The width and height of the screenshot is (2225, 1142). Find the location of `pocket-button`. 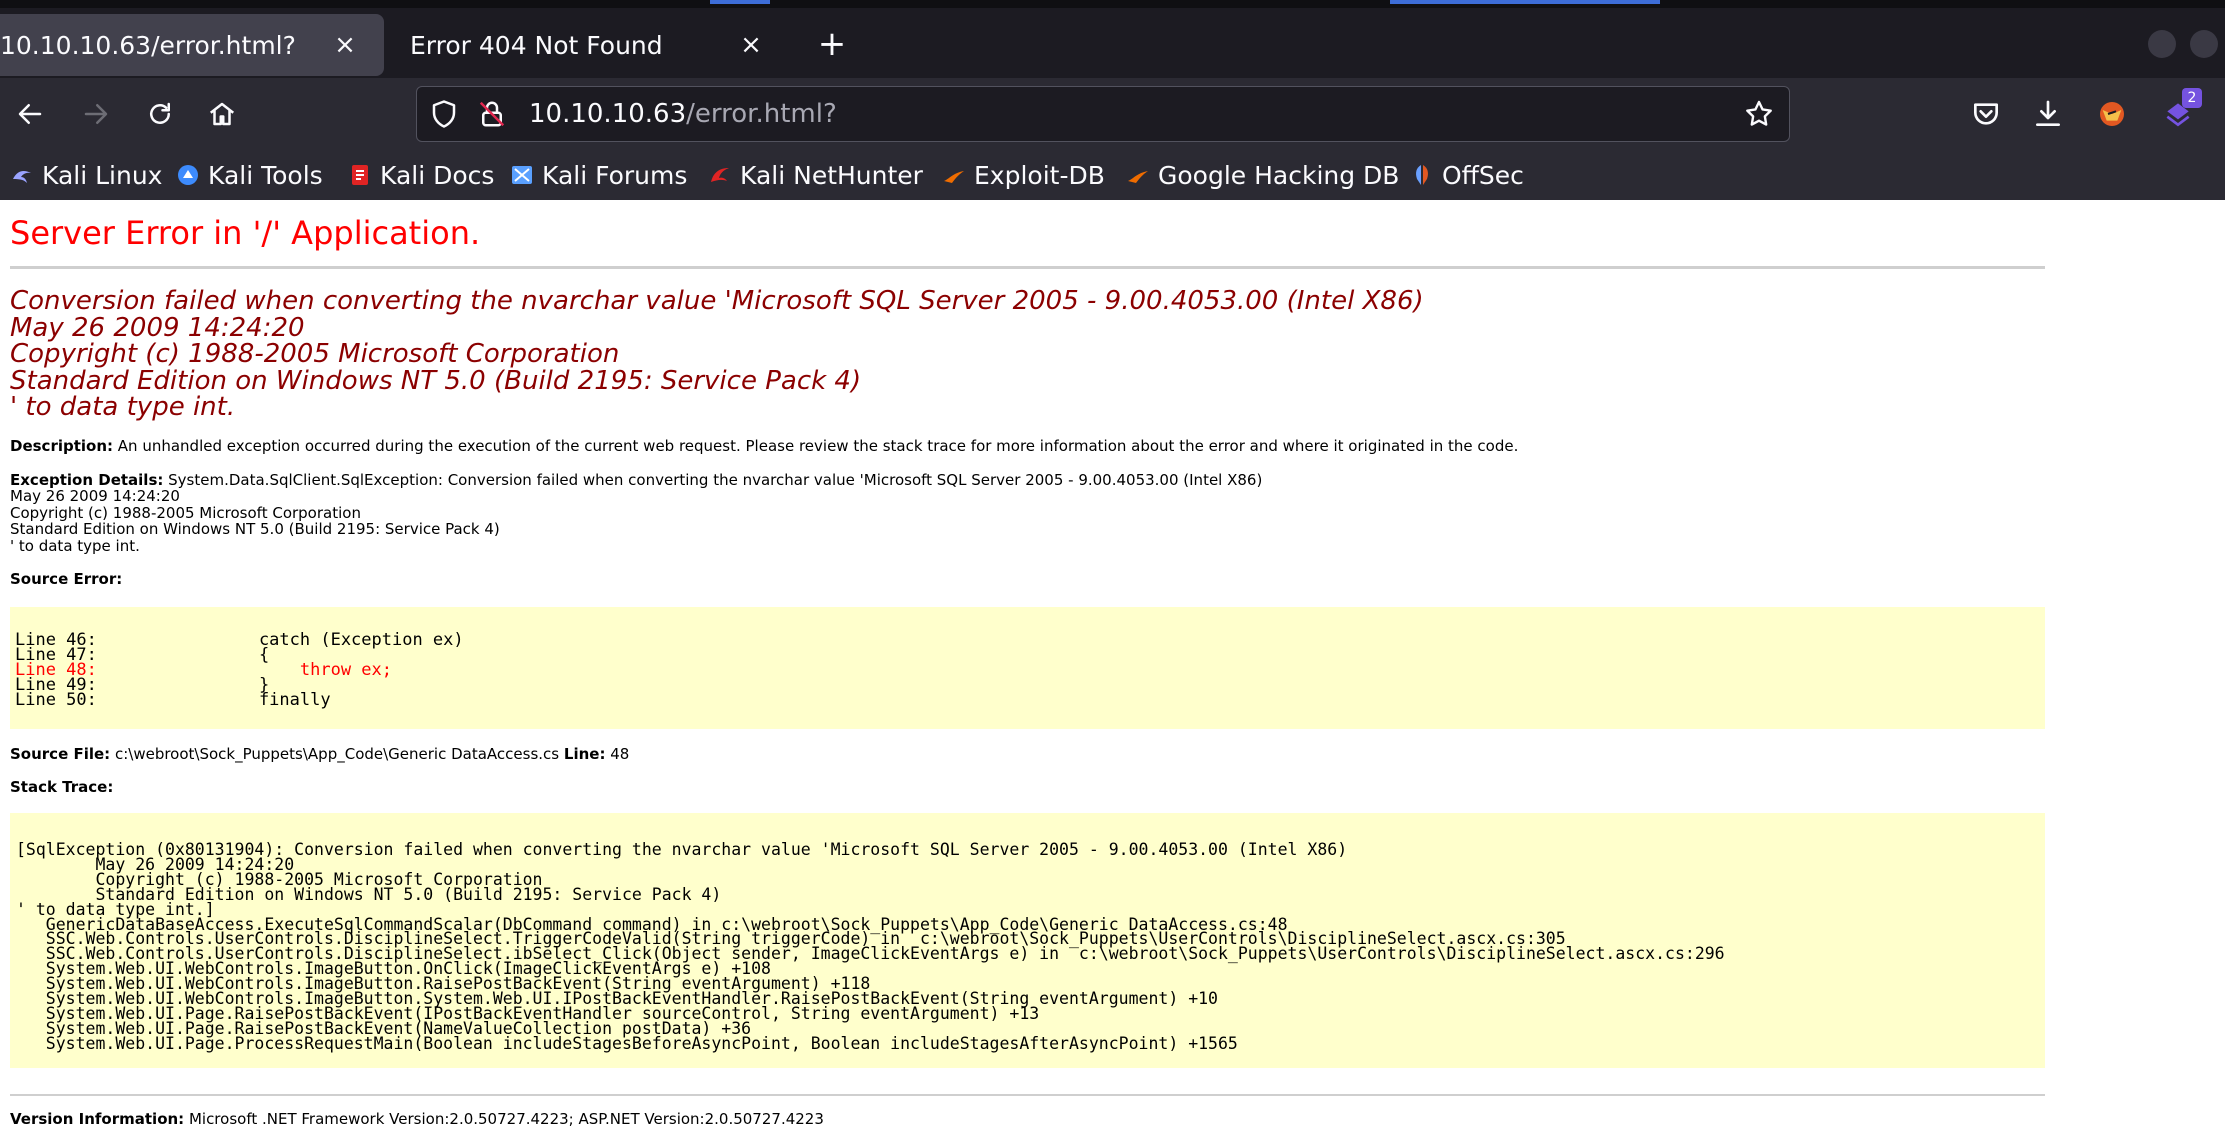

pocket-button is located at coordinates (1986, 114).